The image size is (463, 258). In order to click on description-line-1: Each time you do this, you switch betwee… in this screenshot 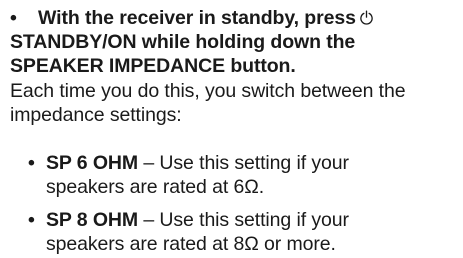, I will do `click(208, 91)`.